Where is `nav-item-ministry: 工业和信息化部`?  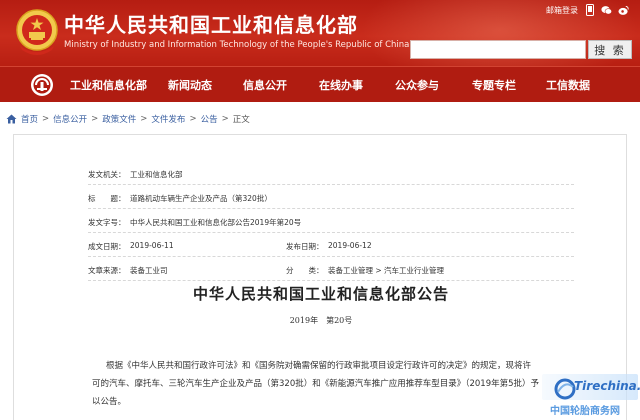 nav-item-ministry: 工业和信息化部 is located at coordinates (108, 85).